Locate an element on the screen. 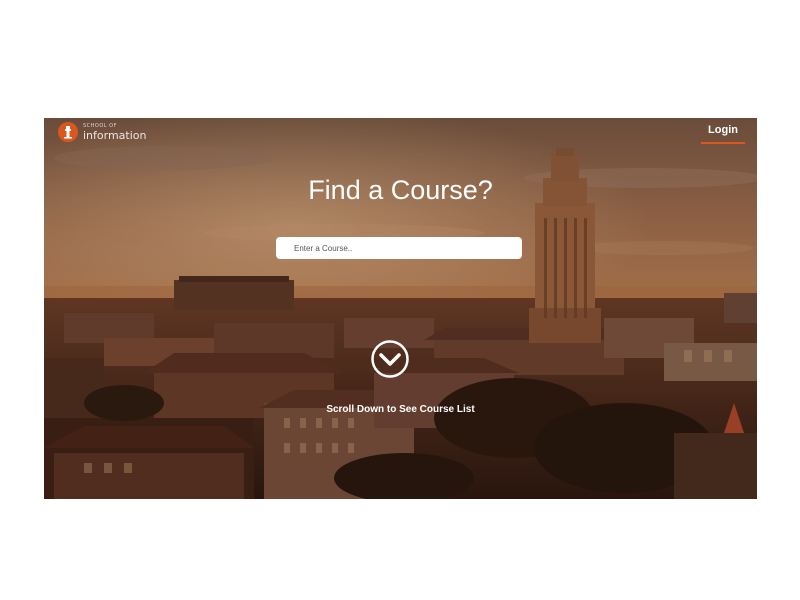  scroll-down-button is located at coordinates (390, 359).